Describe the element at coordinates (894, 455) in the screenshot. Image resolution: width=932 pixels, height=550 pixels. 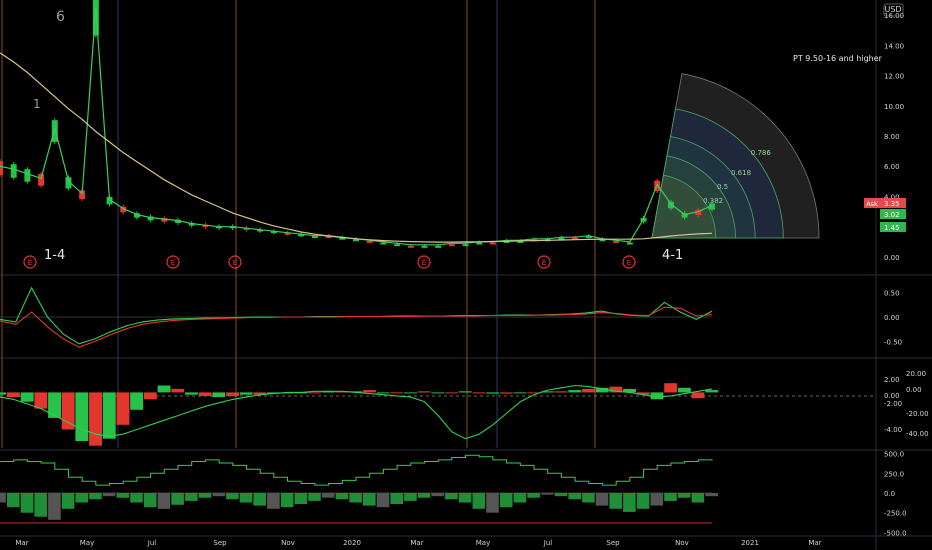
I see `axis-tick-label: 500.0` at that location.